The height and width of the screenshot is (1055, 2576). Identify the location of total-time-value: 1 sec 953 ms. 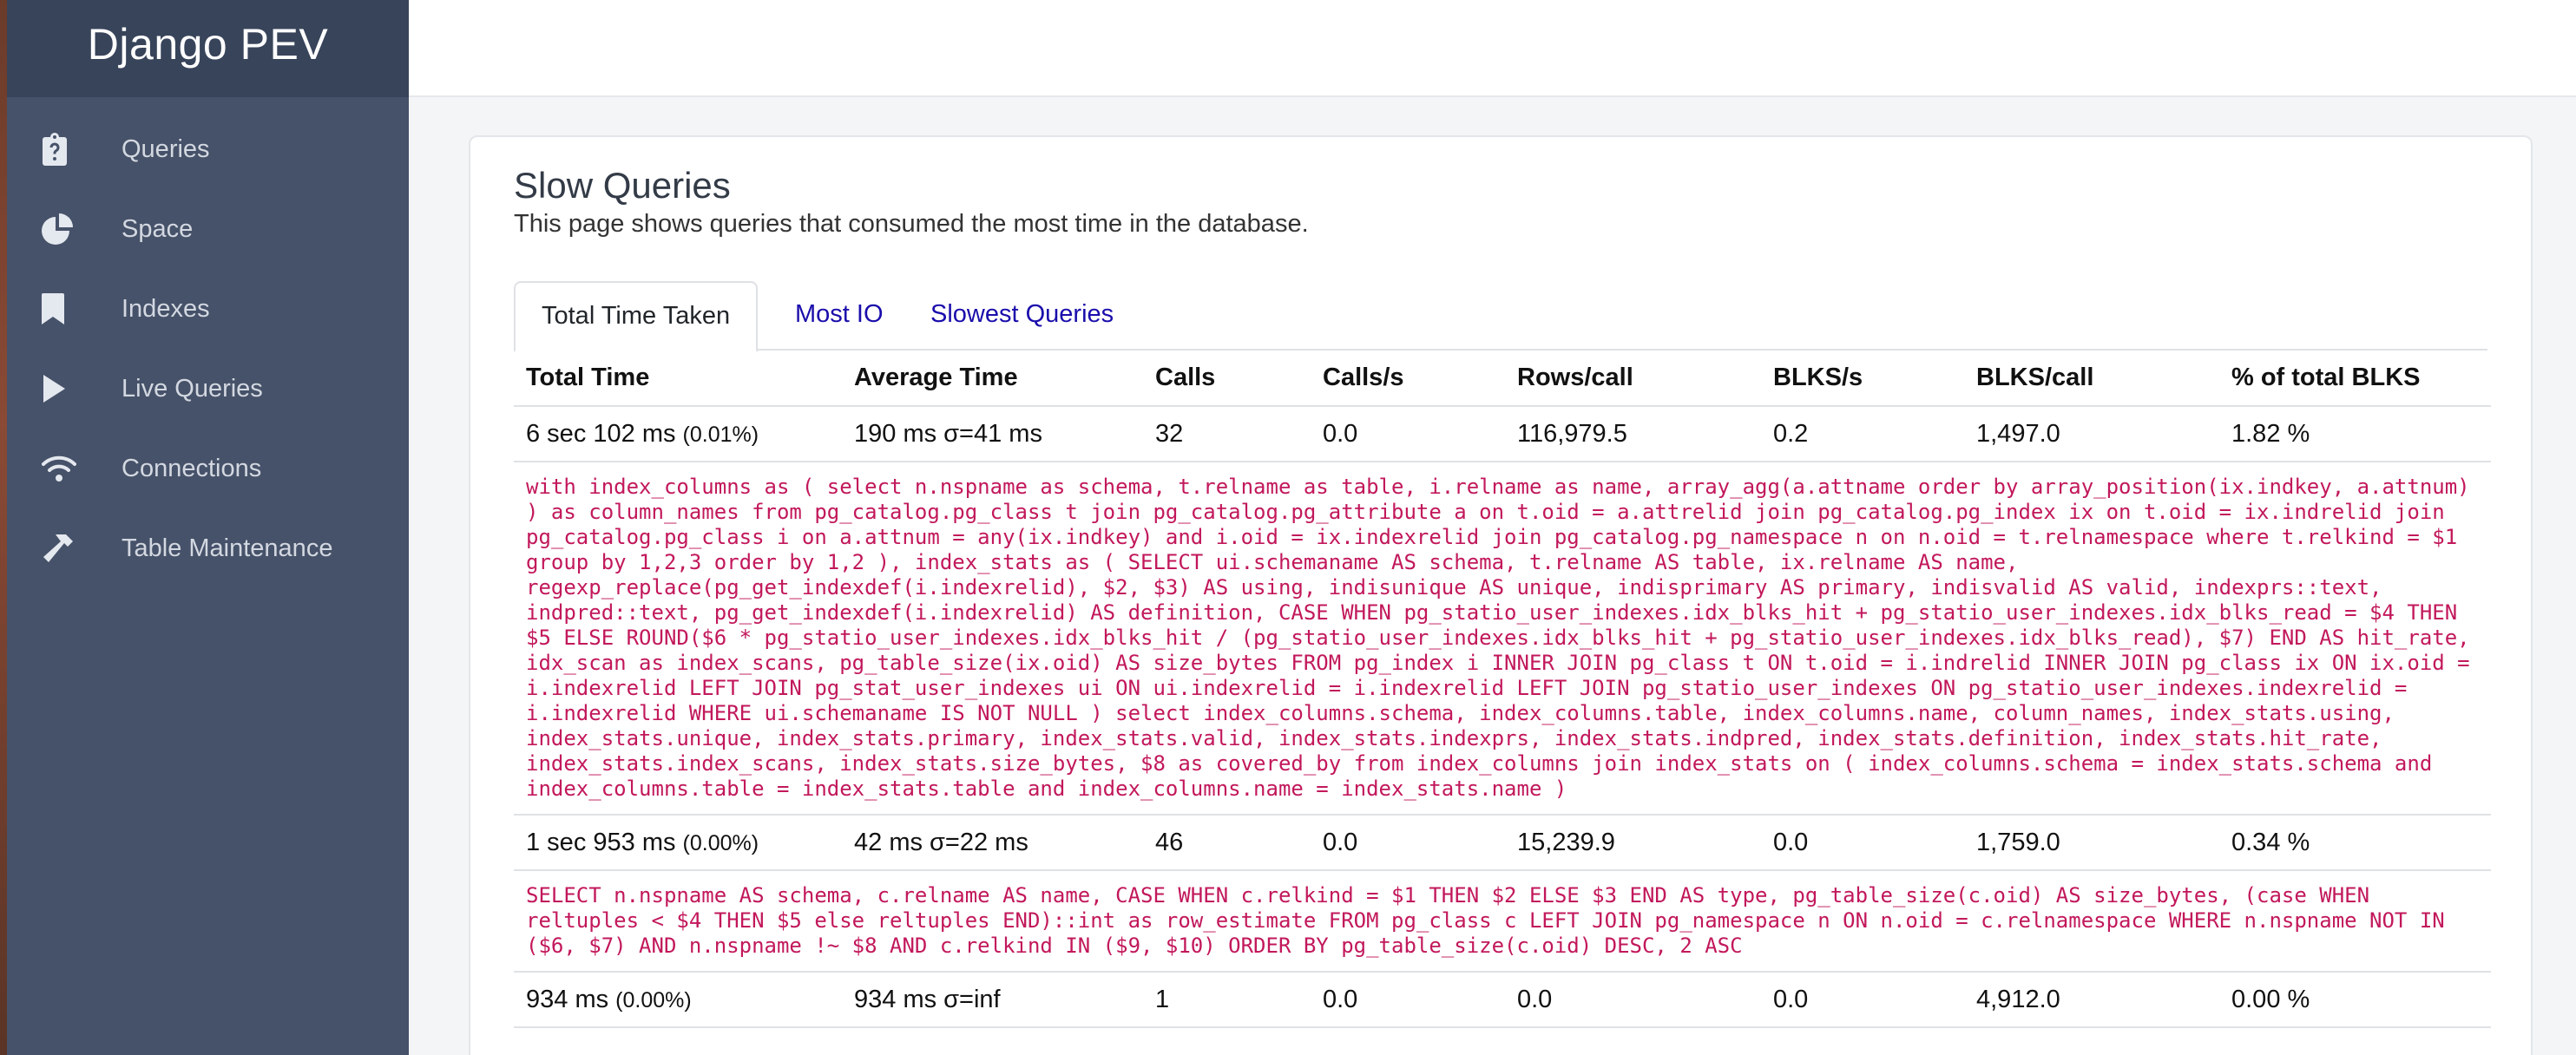
(601, 842).